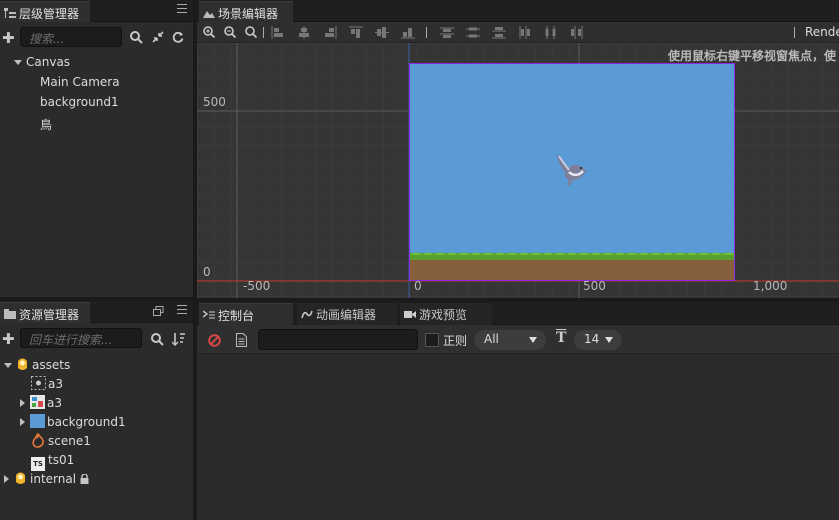 The width and height of the screenshot is (839, 520). What do you see at coordinates (473, 32) in the screenshot?
I see `distribute-vcenter-icon` at bounding box center [473, 32].